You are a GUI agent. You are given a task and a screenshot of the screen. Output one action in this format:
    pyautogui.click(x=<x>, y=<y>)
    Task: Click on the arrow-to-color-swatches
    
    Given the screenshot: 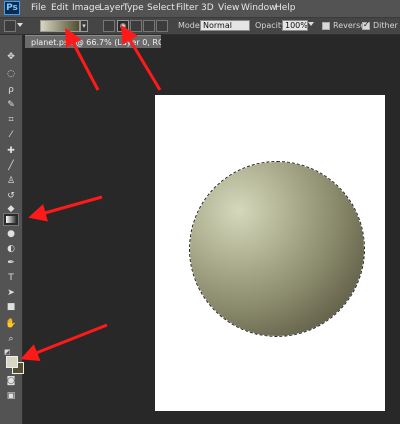 What is the action you would take?
    pyautogui.click(x=64, y=342)
    